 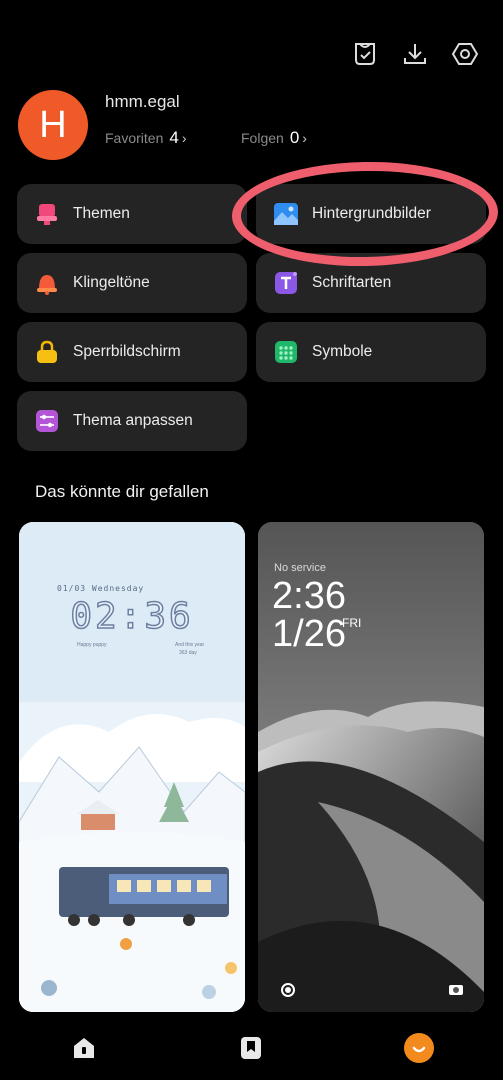 I want to click on following-stat: Folgen 0 ›, so click(x=274, y=138).